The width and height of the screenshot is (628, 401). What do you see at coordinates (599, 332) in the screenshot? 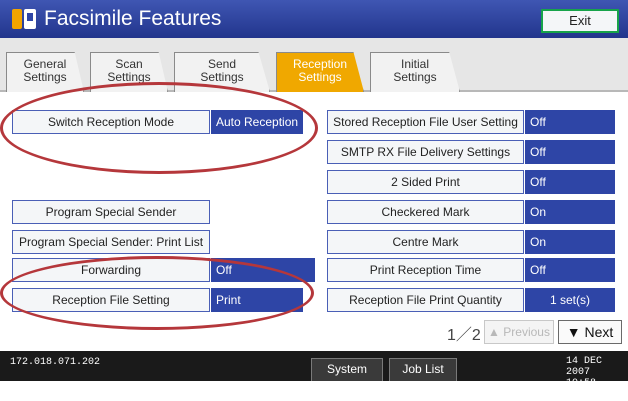
I see `next-label: Next` at bounding box center [599, 332].